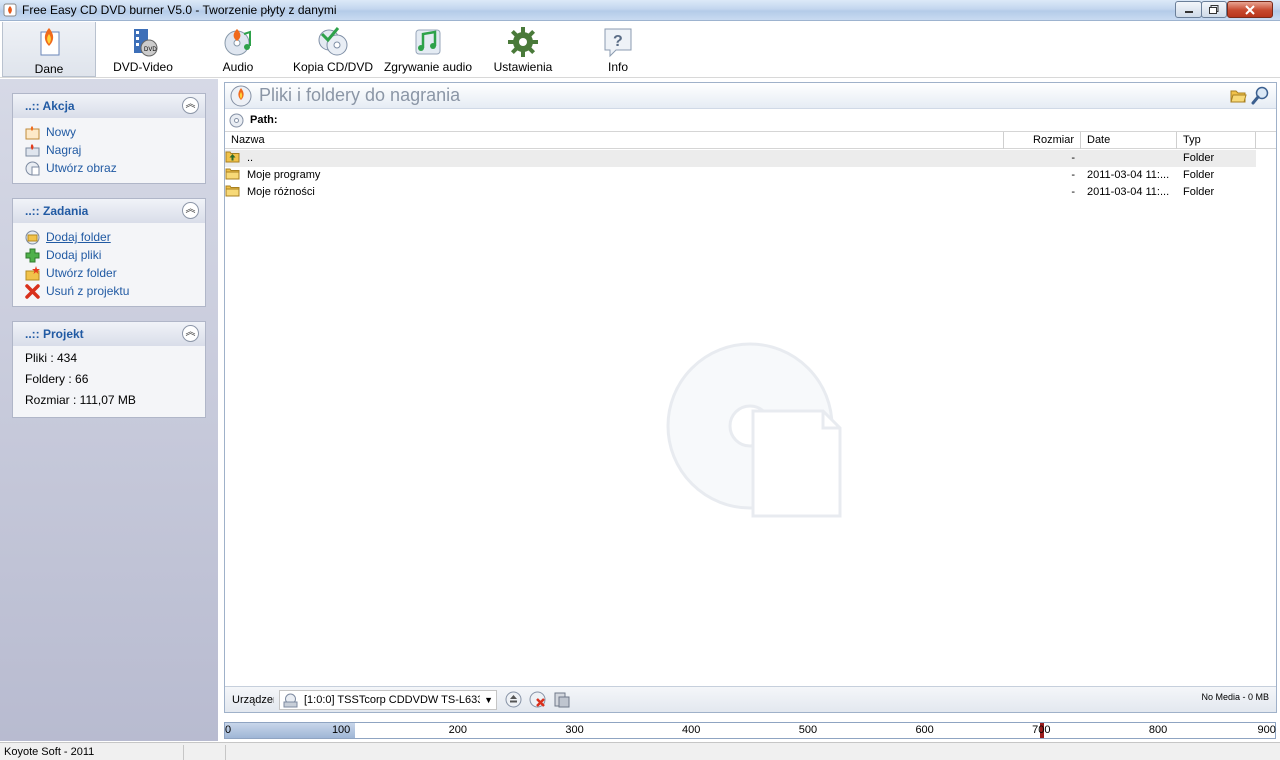 The height and width of the screenshot is (760, 1280). I want to click on task-add-folder: Dodaj folder, so click(109, 237).